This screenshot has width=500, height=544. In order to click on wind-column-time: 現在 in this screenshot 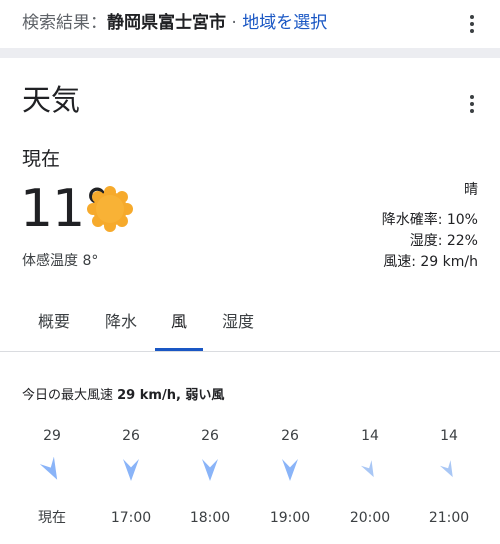, I will do `click(52, 518)`.